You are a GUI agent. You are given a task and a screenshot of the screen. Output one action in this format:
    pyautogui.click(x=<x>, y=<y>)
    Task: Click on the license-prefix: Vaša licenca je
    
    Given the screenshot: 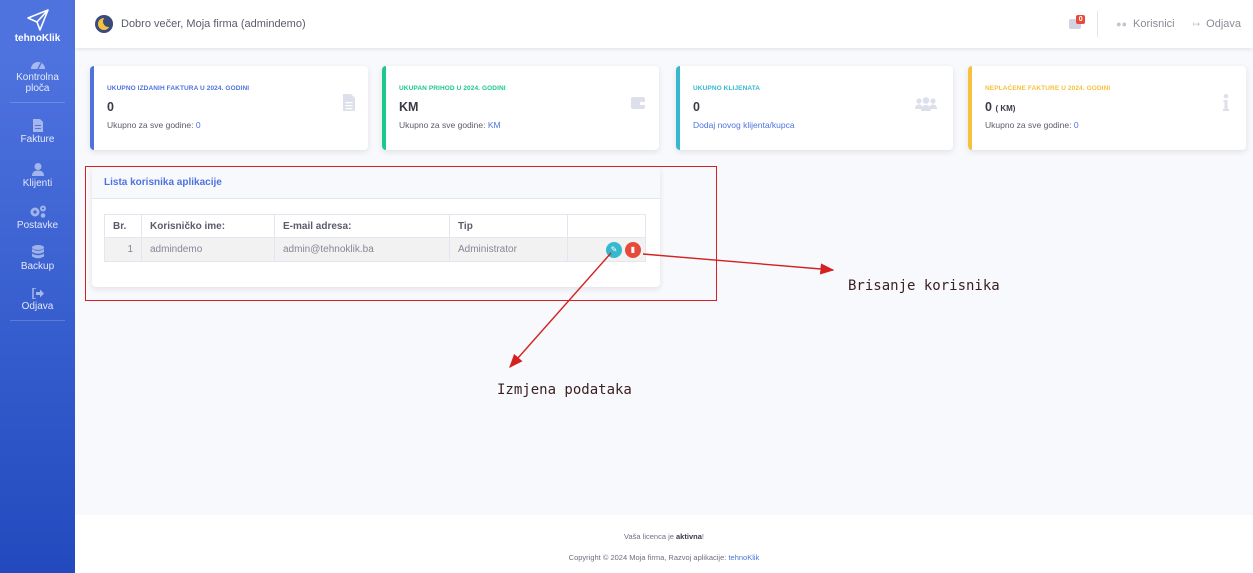 What is the action you would take?
    pyautogui.click(x=649, y=536)
    